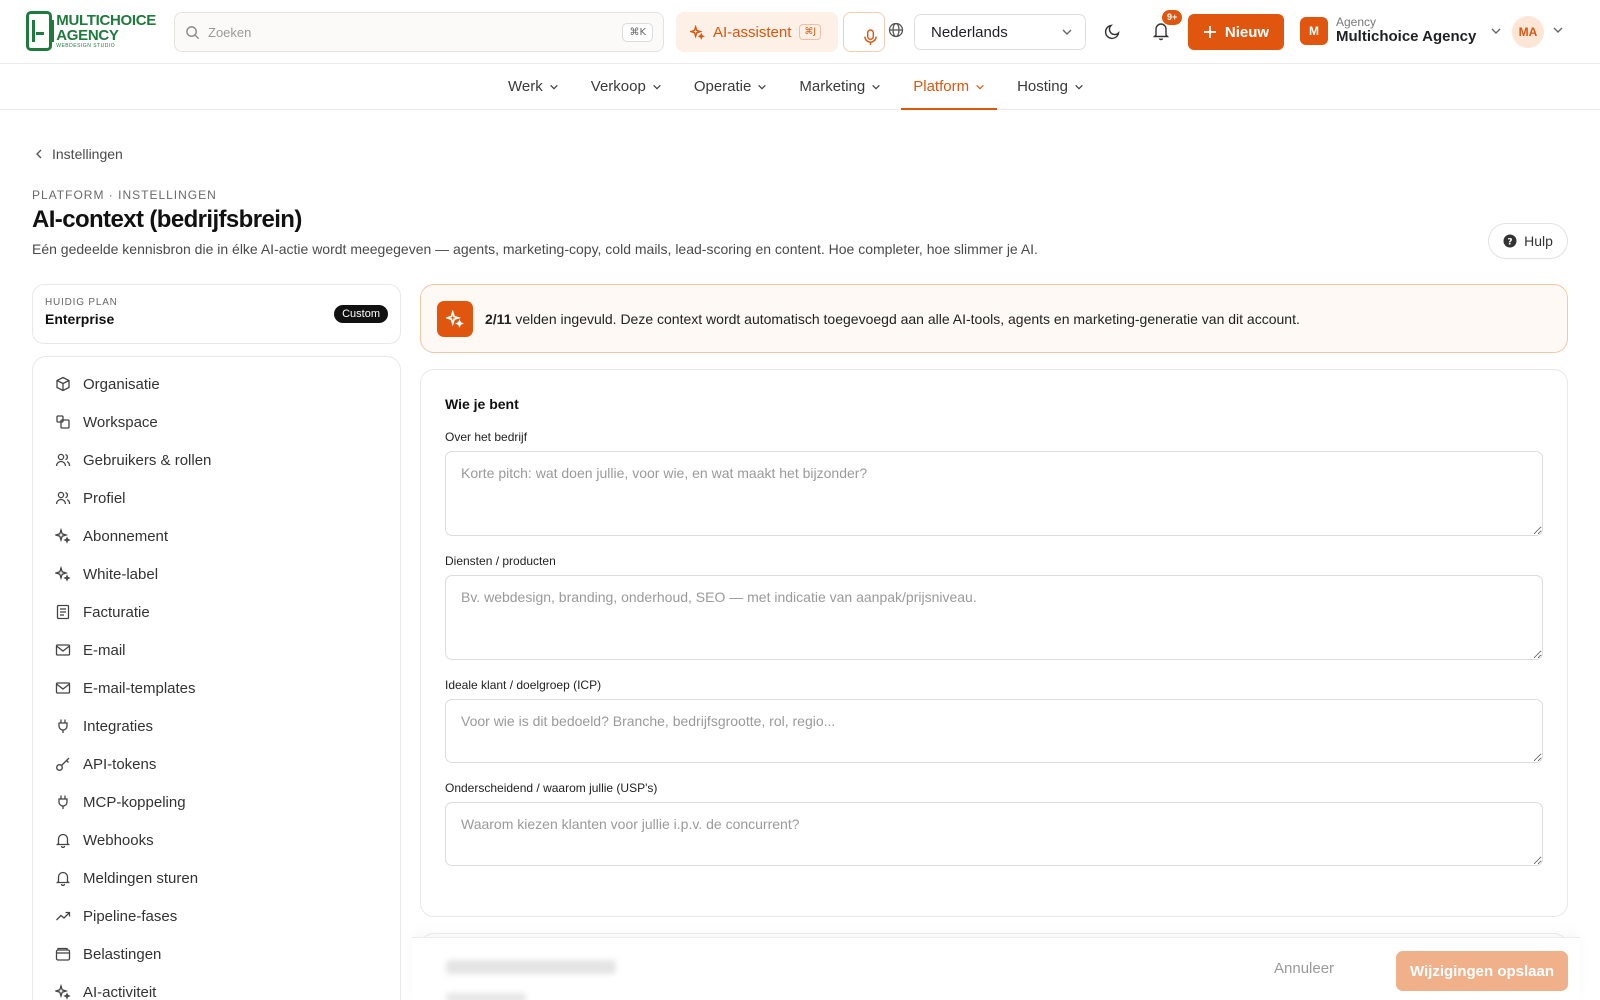  What do you see at coordinates (216, 574) in the screenshot?
I see `sidebar-item-white-label: White-label` at bounding box center [216, 574].